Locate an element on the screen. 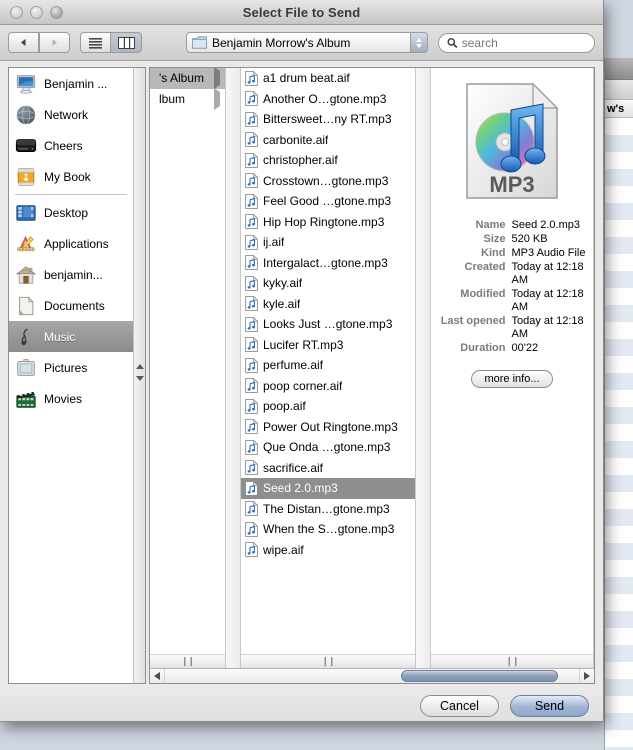 This screenshot has width=633, height=750. sidebar-scrollbar is located at coordinates (139, 375).